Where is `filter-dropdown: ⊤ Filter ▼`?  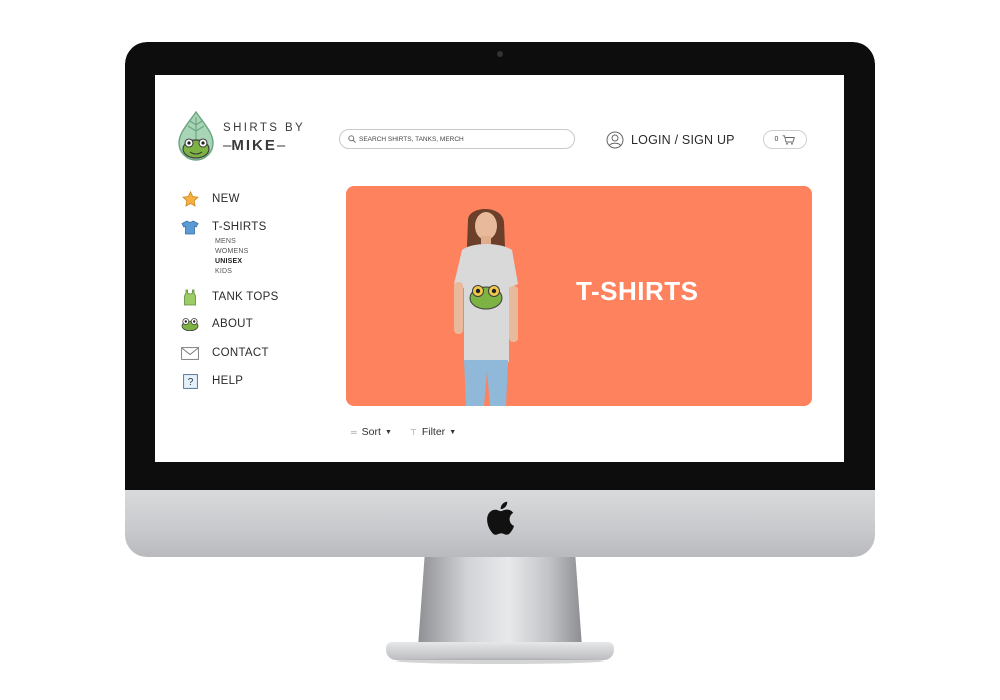 filter-dropdown: ⊤ Filter ▼ is located at coordinates (433, 432).